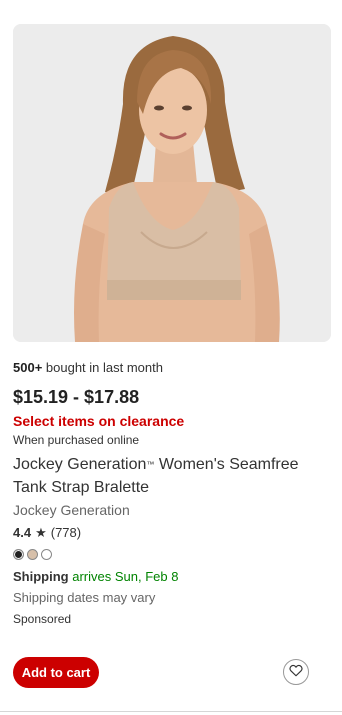 This screenshot has width=342, height=715. What do you see at coordinates (123, 576) in the screenshot?
I see `shipping-arrival: arrives Sun, Feb 8` at bounding box center [123, 576].